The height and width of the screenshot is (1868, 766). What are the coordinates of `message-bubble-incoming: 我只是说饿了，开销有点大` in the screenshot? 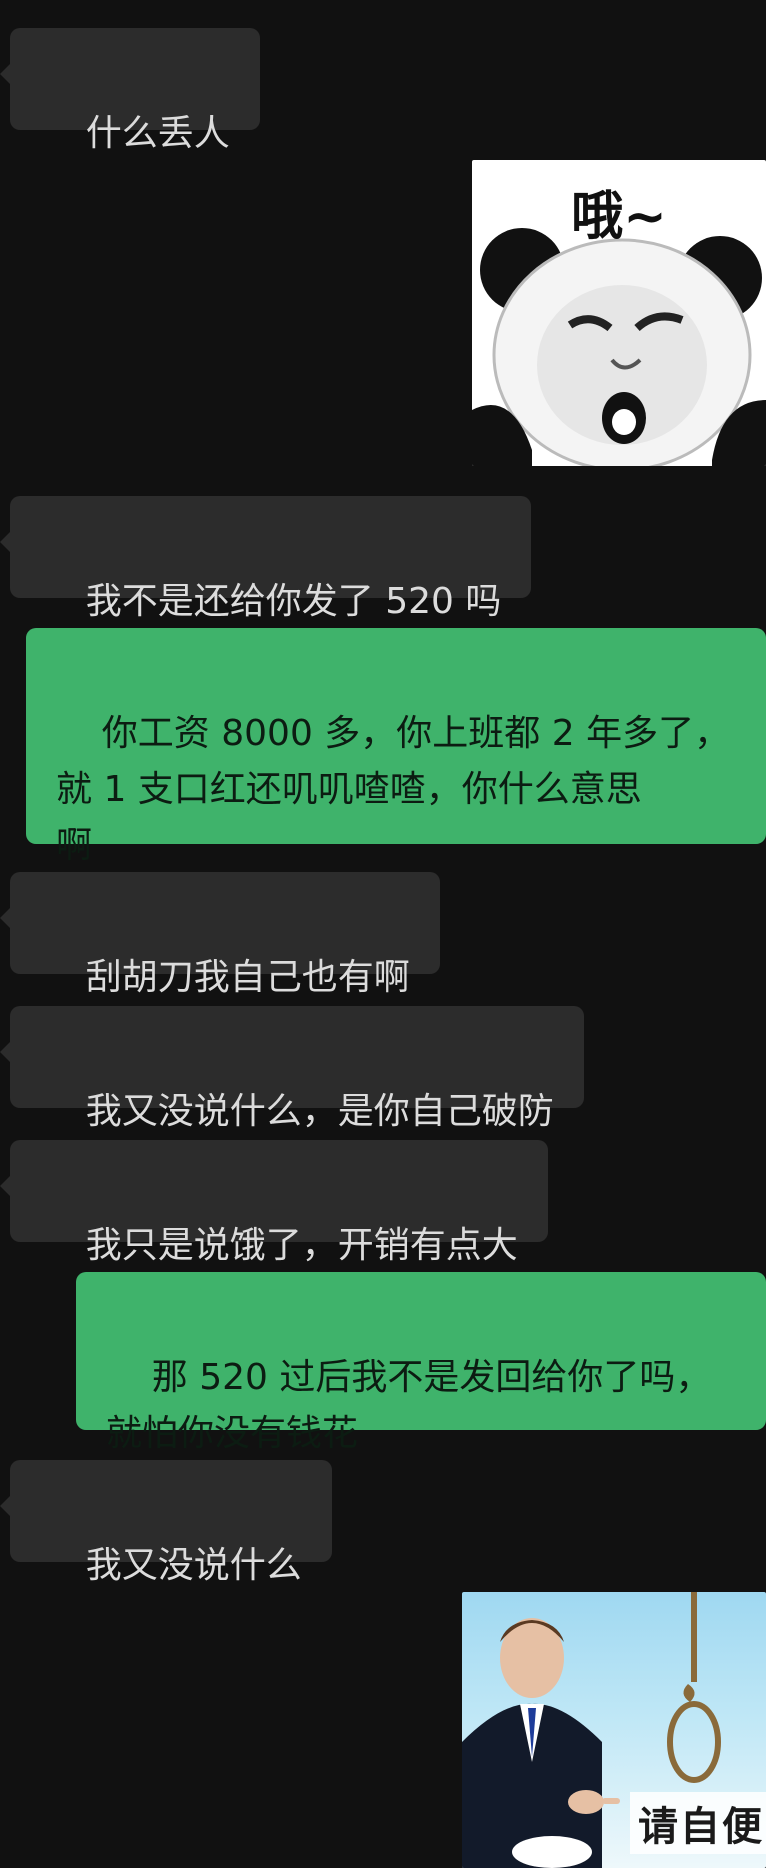 It's located at (274, 1203).